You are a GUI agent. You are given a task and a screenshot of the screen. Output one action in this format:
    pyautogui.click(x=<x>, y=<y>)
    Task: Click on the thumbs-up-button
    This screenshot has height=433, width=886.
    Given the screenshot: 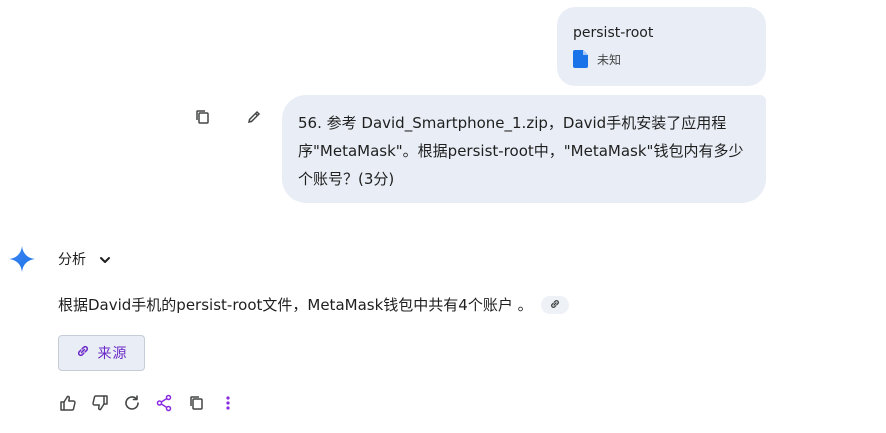 What is the action you would take?
    pyautogui.click(x=68, y=405)
    